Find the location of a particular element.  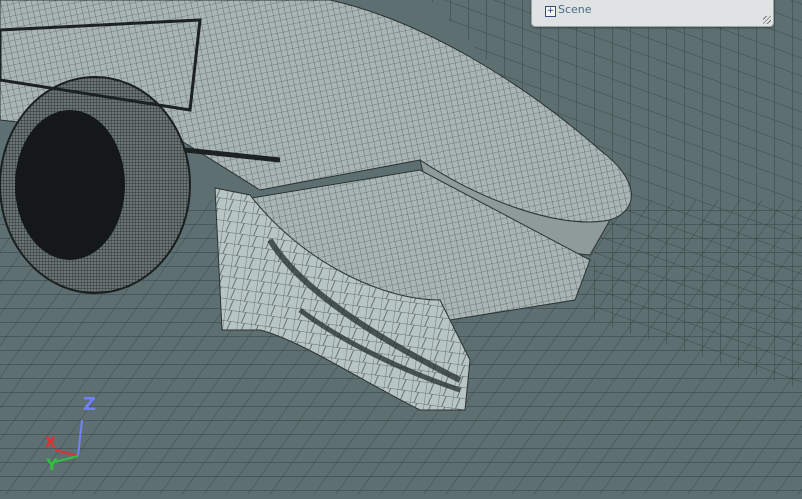

resize-grip-icon is located at coordinates (767, 20).